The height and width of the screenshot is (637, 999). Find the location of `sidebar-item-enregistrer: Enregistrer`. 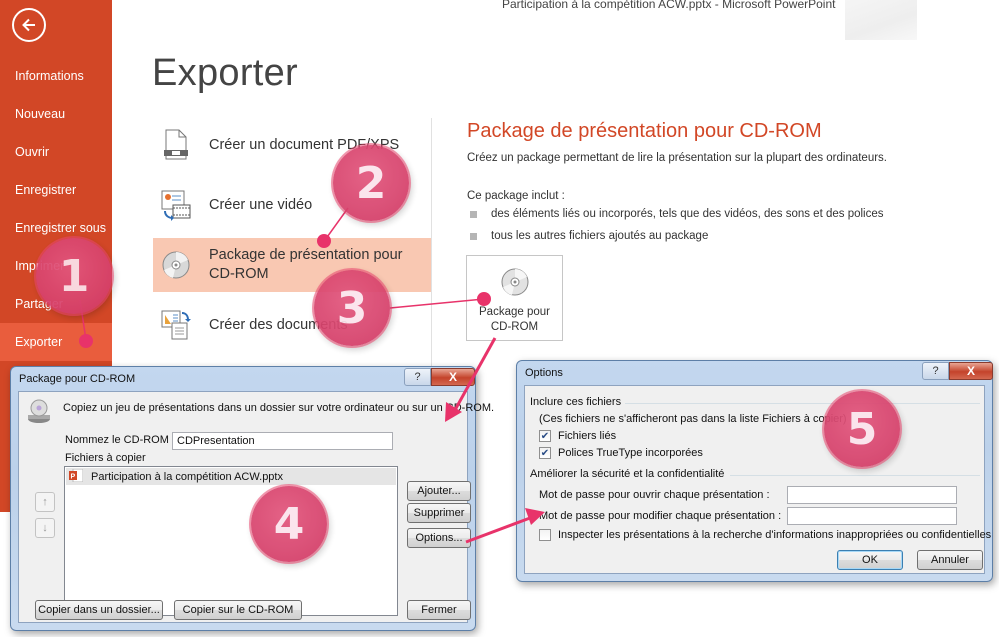

sidebar-item-enregistrer: Enregistrer is located at coordinates (56, 190).